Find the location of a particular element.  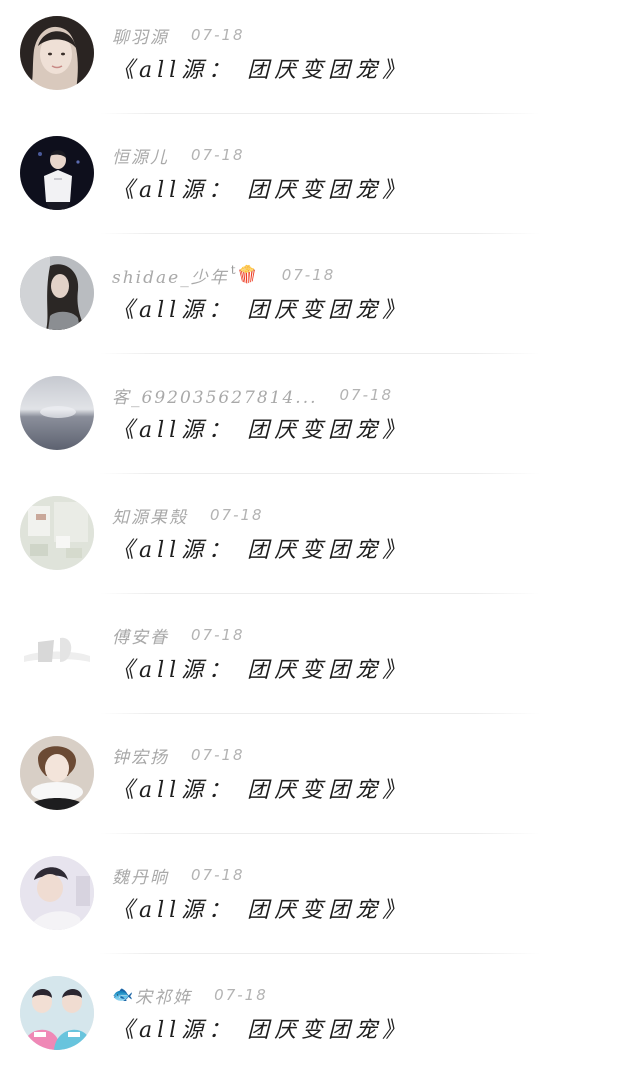

comment-item: 客_692035627814... 07-18 《all源： 团厌变团宠》 is located at coordinates (320, 420).